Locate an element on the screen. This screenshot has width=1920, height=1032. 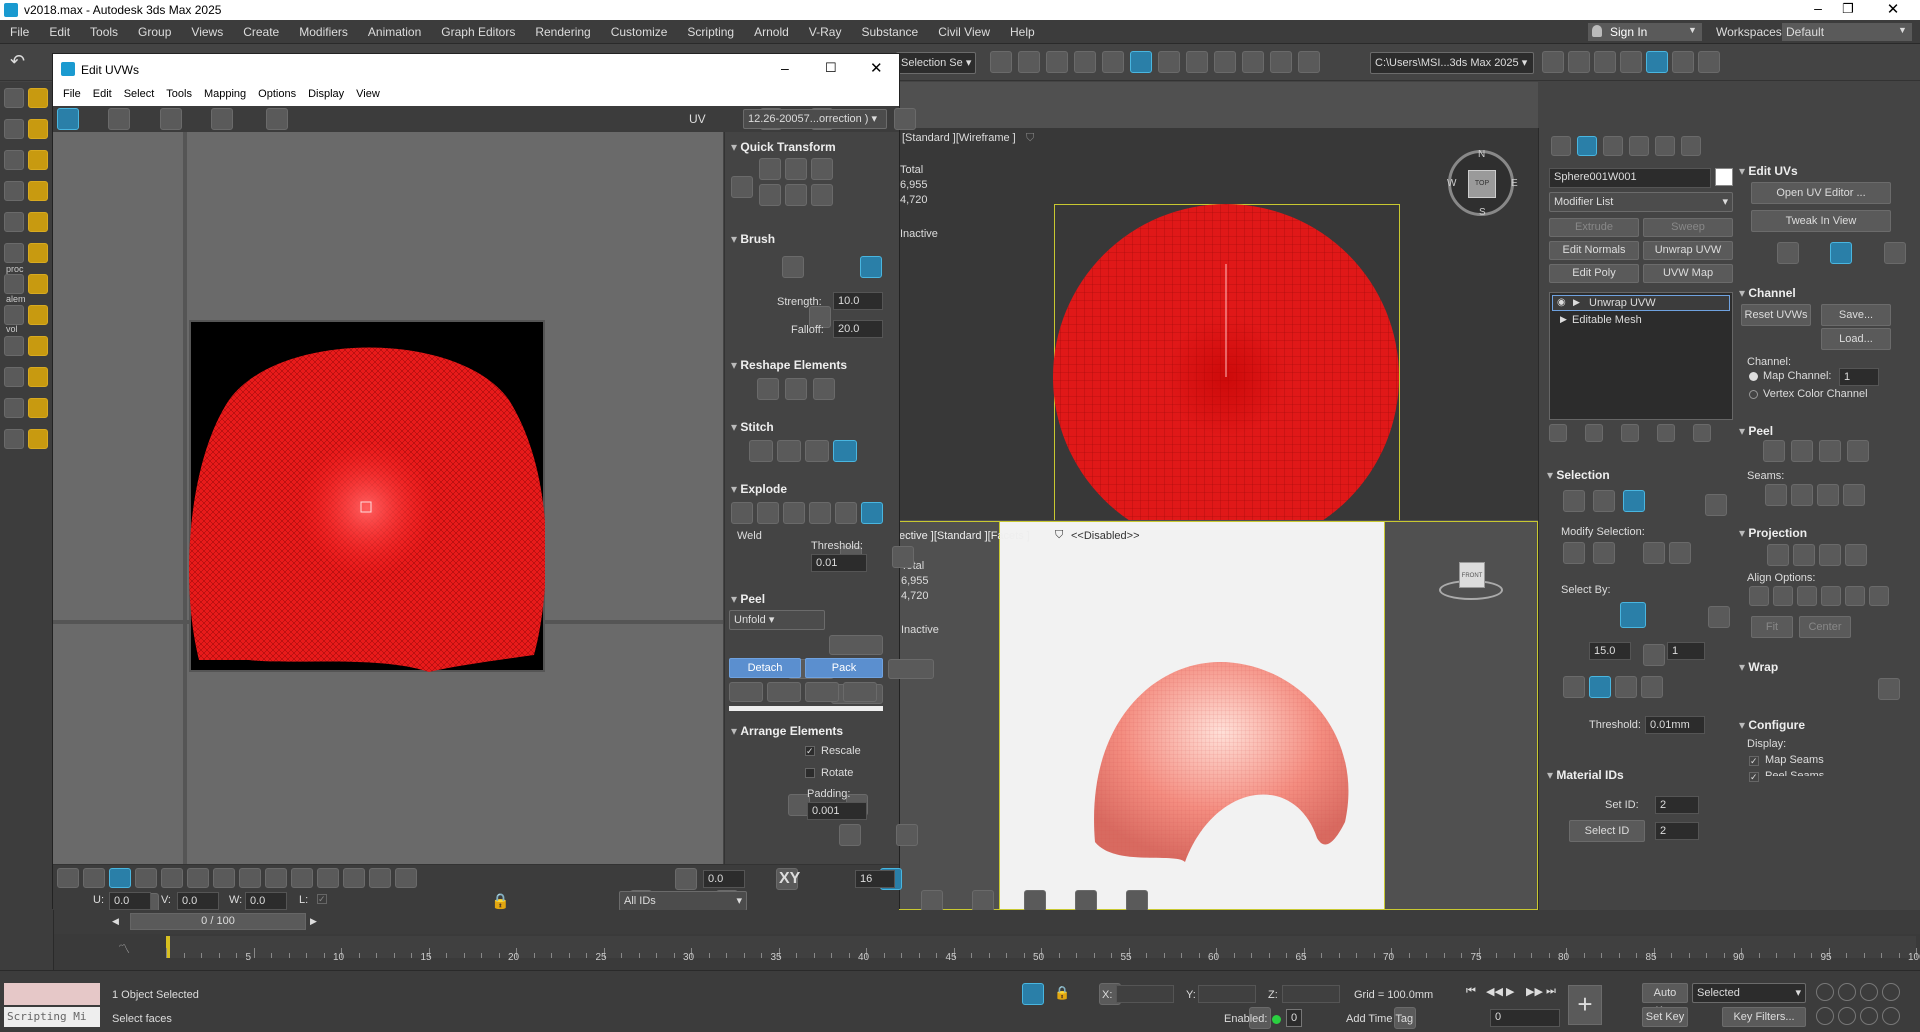
projection-header: Projection is located at coordinates (1773, 533).